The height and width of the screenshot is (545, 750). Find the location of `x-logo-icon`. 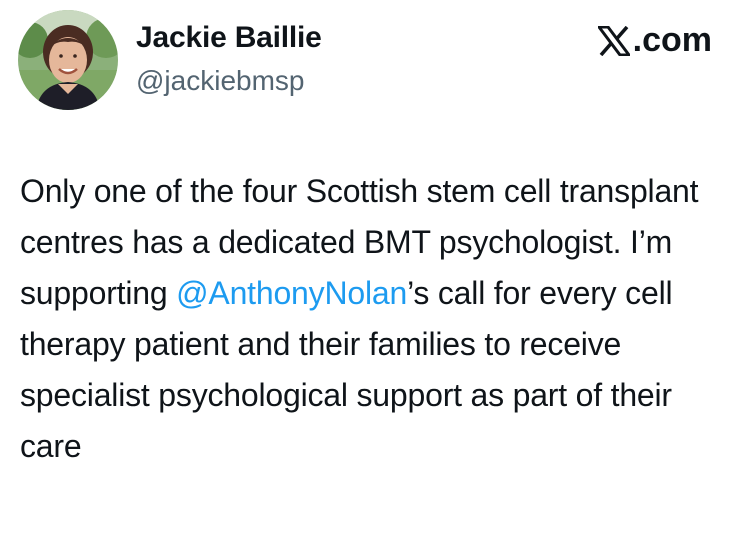

x-logo-icon is located at coordinates (613, 41).